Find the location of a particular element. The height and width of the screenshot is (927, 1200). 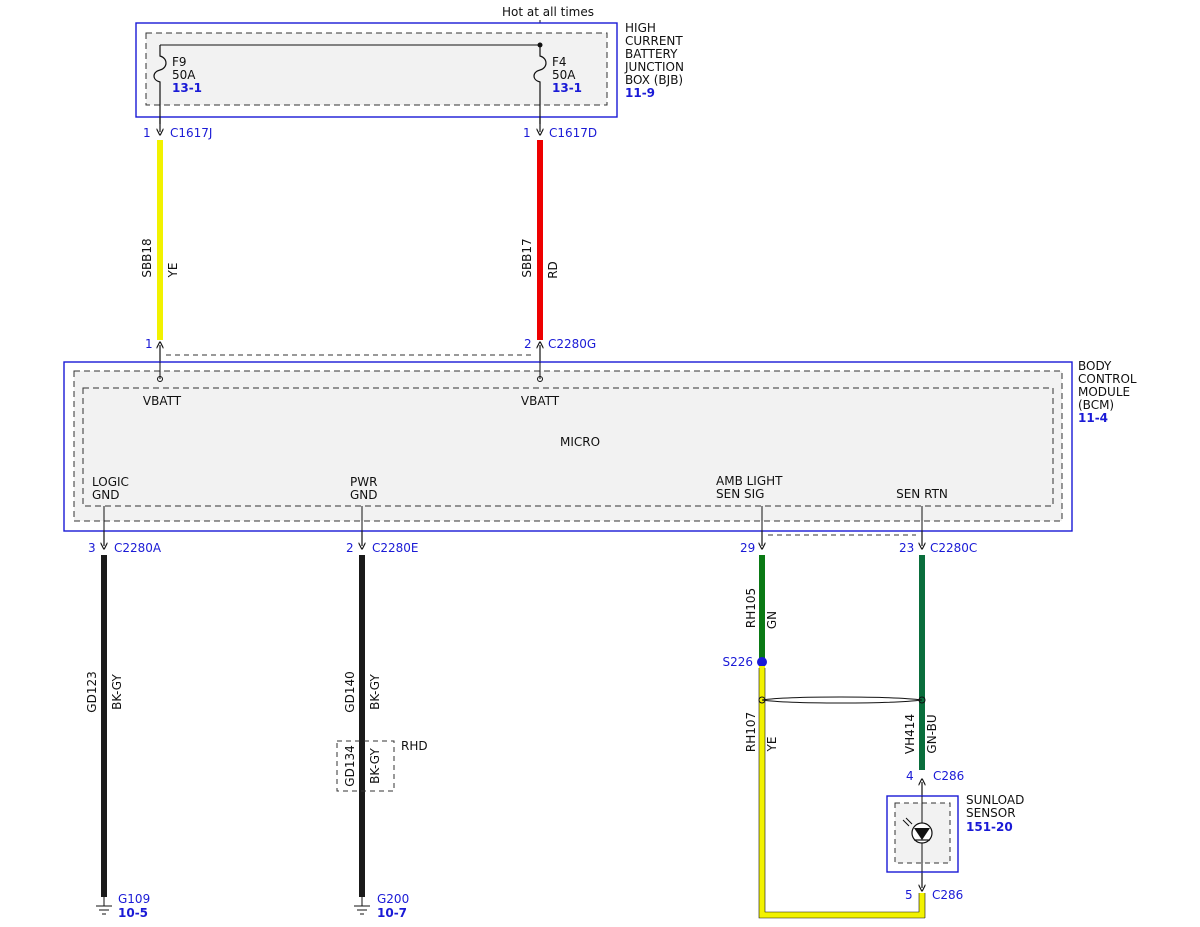

c1617d-pin: 1 is located at coordinates (527, 133).